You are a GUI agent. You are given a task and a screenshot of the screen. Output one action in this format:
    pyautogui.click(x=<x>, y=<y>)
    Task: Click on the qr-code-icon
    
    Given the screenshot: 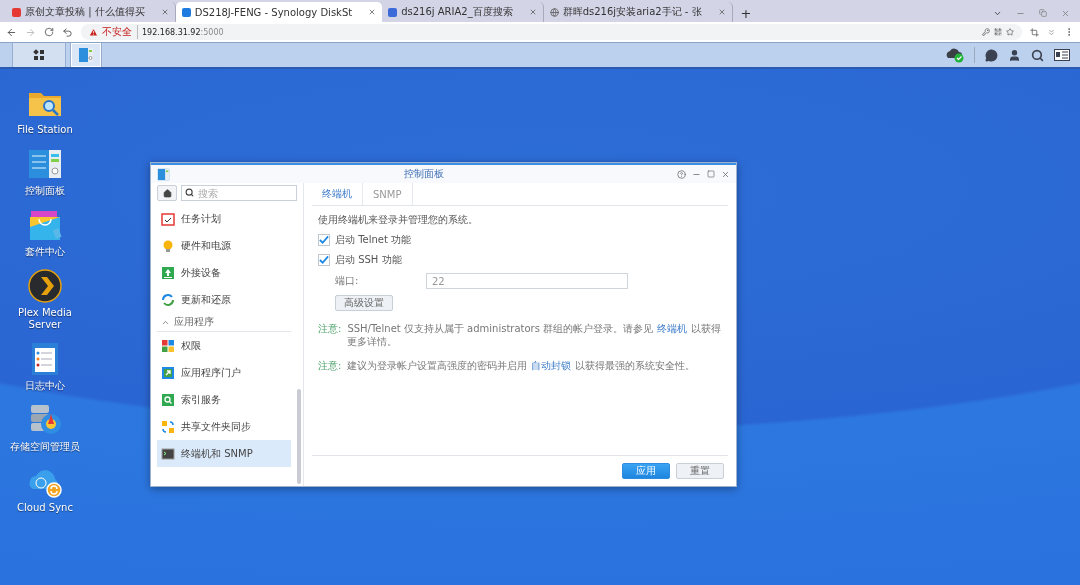 What is the action you would take?
    pyautogui.click(x=998, y=32)
    